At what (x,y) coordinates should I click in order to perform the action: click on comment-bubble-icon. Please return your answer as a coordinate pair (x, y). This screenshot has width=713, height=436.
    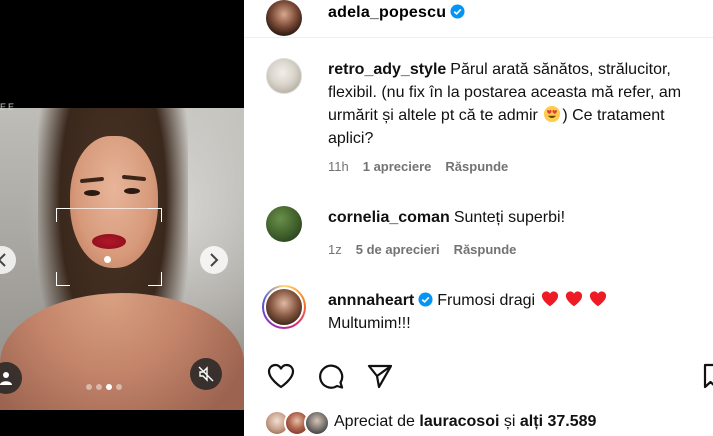
    Looking at the image, I should click on (331, 376).